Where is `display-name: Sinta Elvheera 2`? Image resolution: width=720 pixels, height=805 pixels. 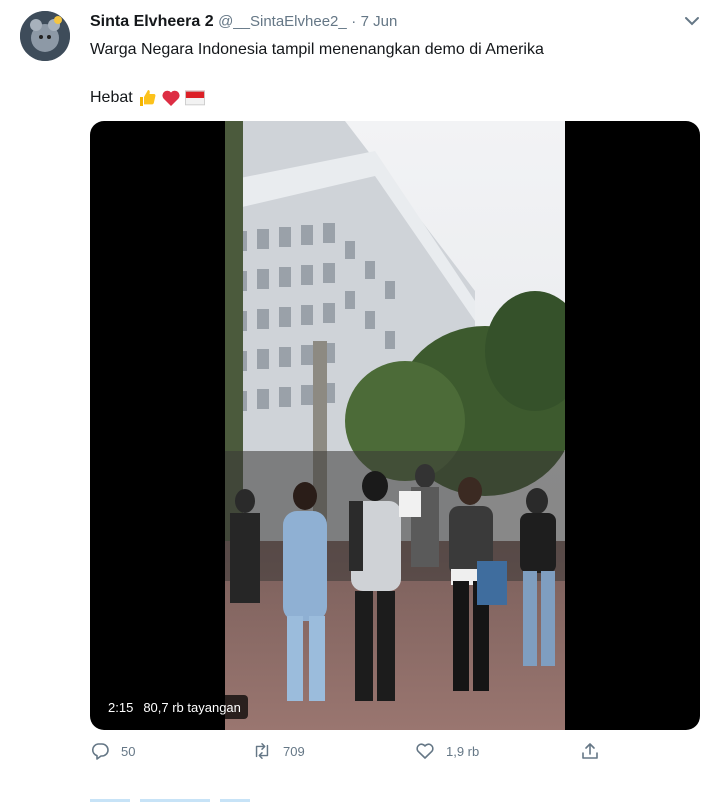 display-name: Sinta Elvheera 2 is located at coordinates (152, 21).